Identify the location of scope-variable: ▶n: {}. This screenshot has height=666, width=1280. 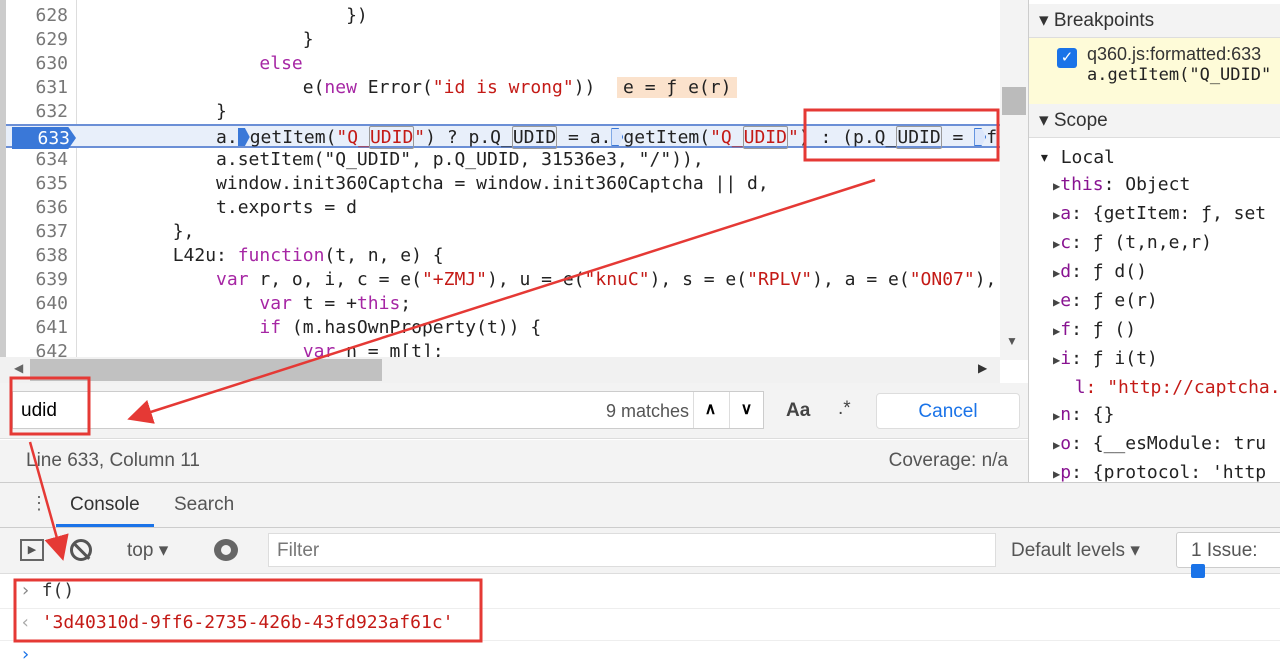
(1166, 415).